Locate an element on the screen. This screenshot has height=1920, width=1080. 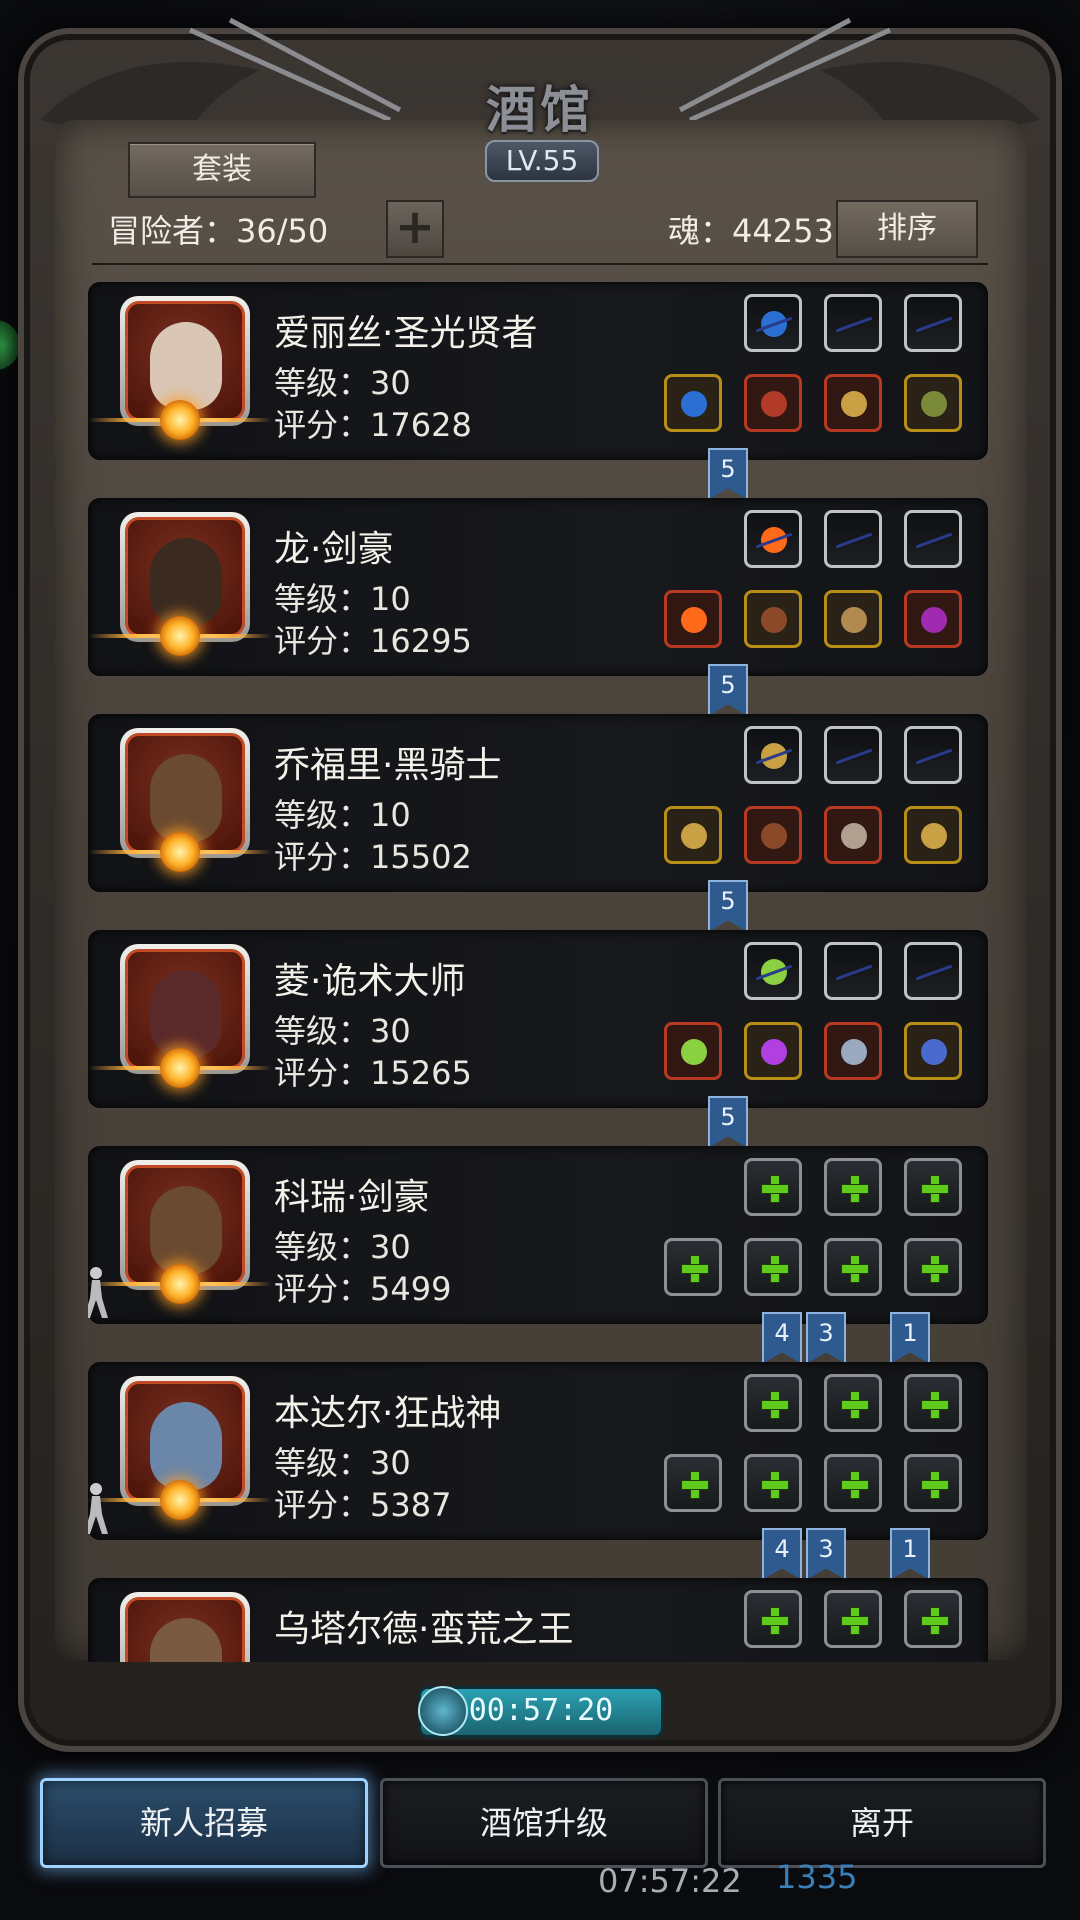
leave-button: 离开 is located at coordinates (882, 1823).